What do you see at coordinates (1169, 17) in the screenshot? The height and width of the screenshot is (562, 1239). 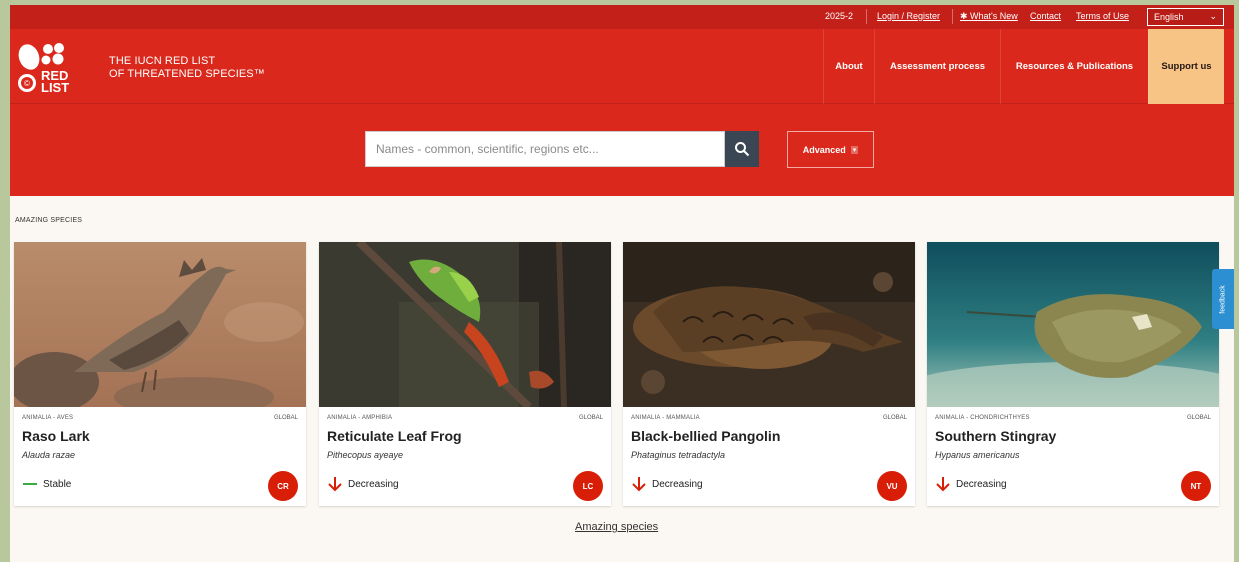 I see `language-value: English` at bounding box center [1169, 17].